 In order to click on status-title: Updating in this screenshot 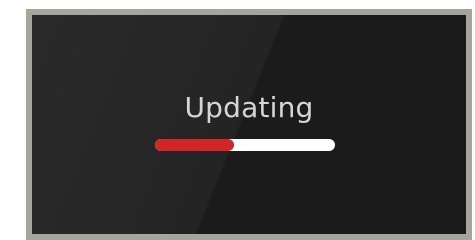, I will do `click(249, 107)`.